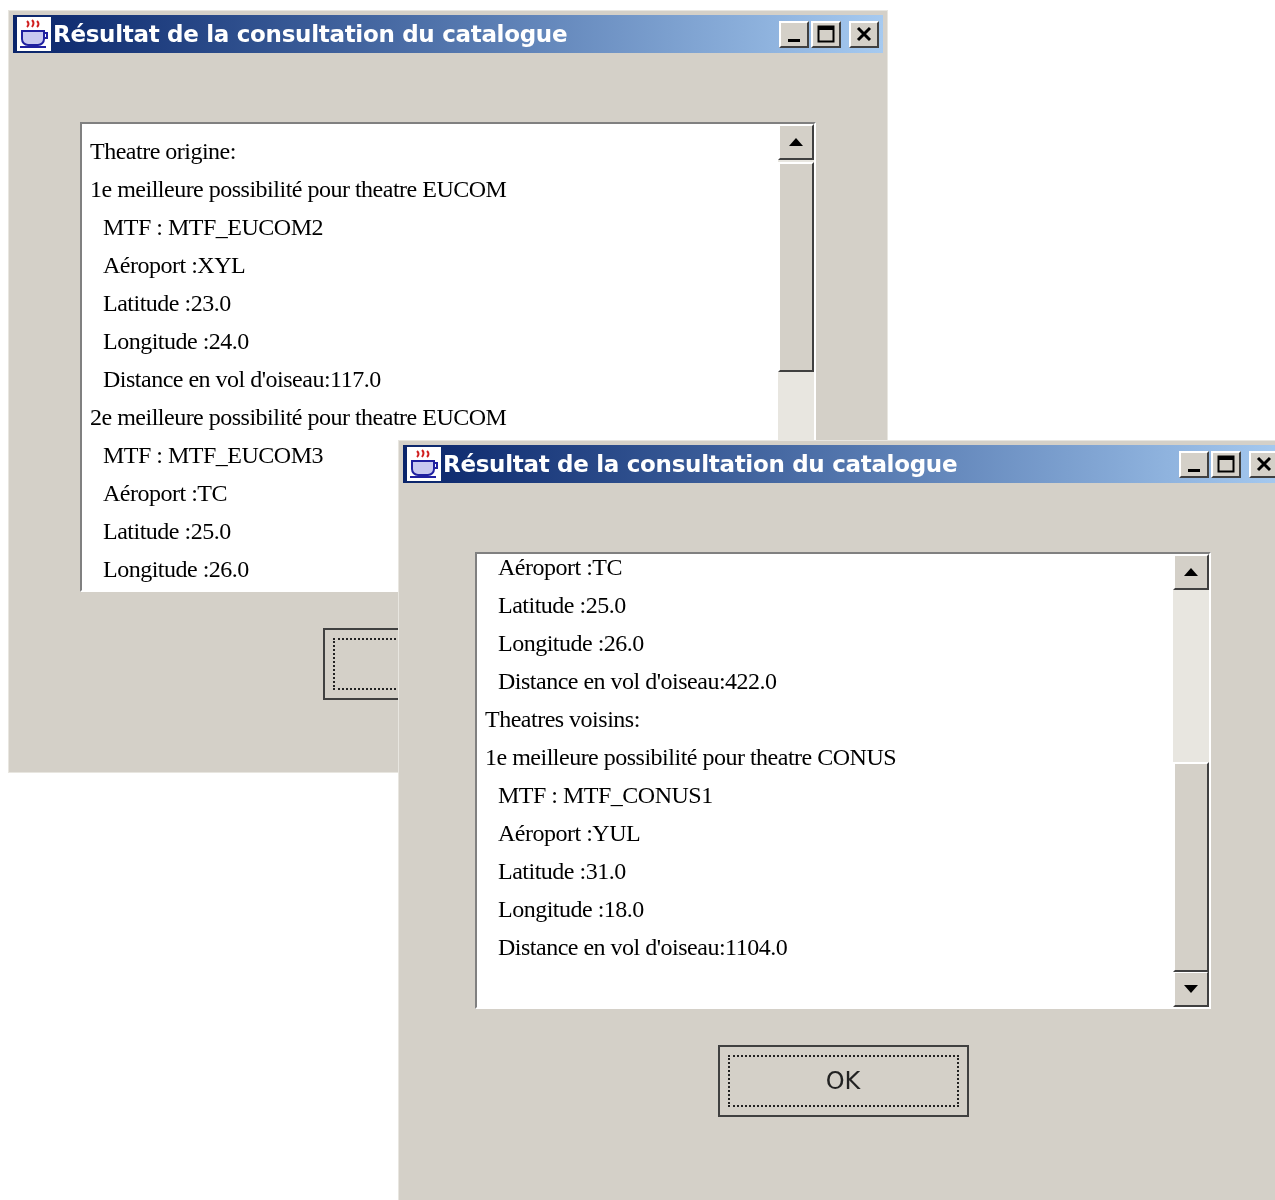 Image resolution: width=1275 pixels, height=1200 pixels. Describe the element at coordinates (571, 909) in the screenshot. I see `result-line: Longitude :18.0` at that location.